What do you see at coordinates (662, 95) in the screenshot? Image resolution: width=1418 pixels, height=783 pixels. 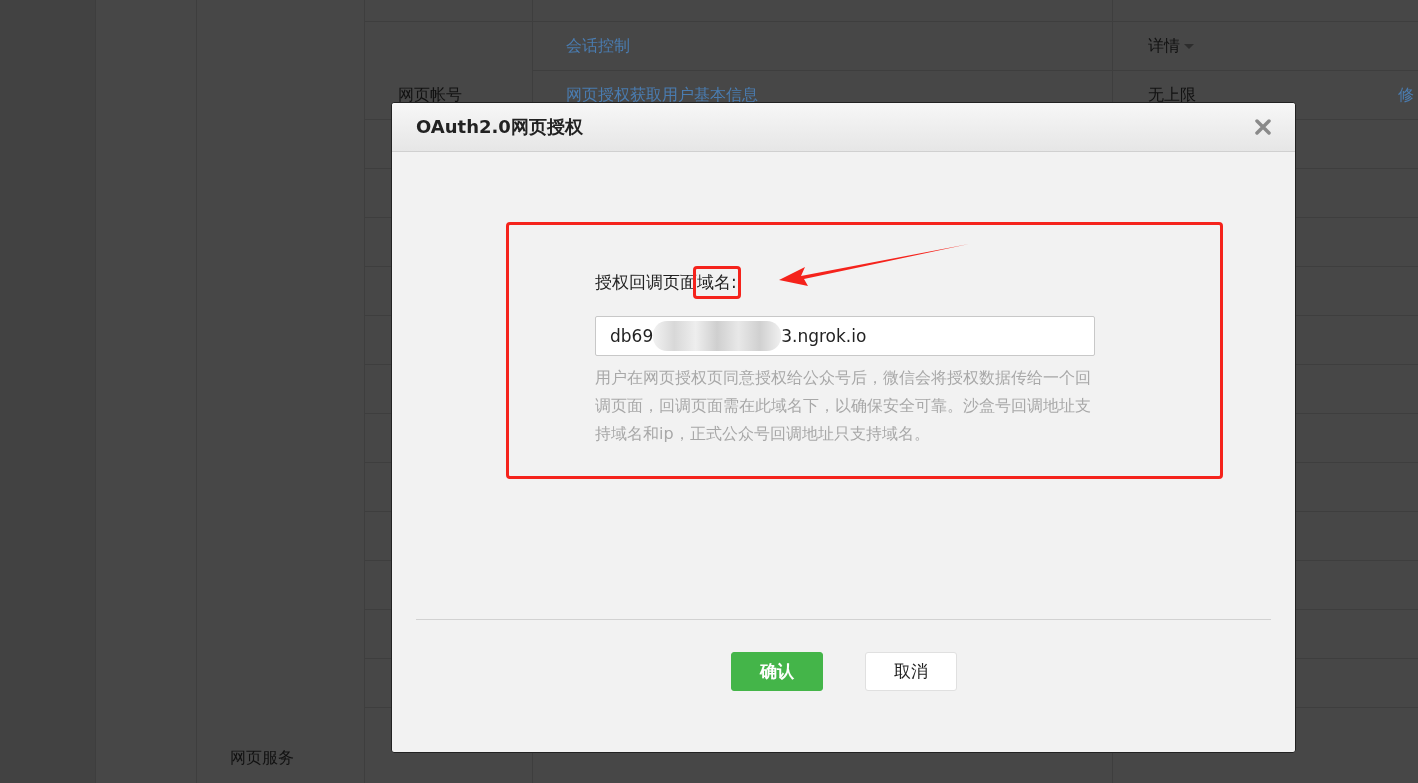 I see `api-link: 网页授权获取用户基本信息` at bounding box center [662, 95].